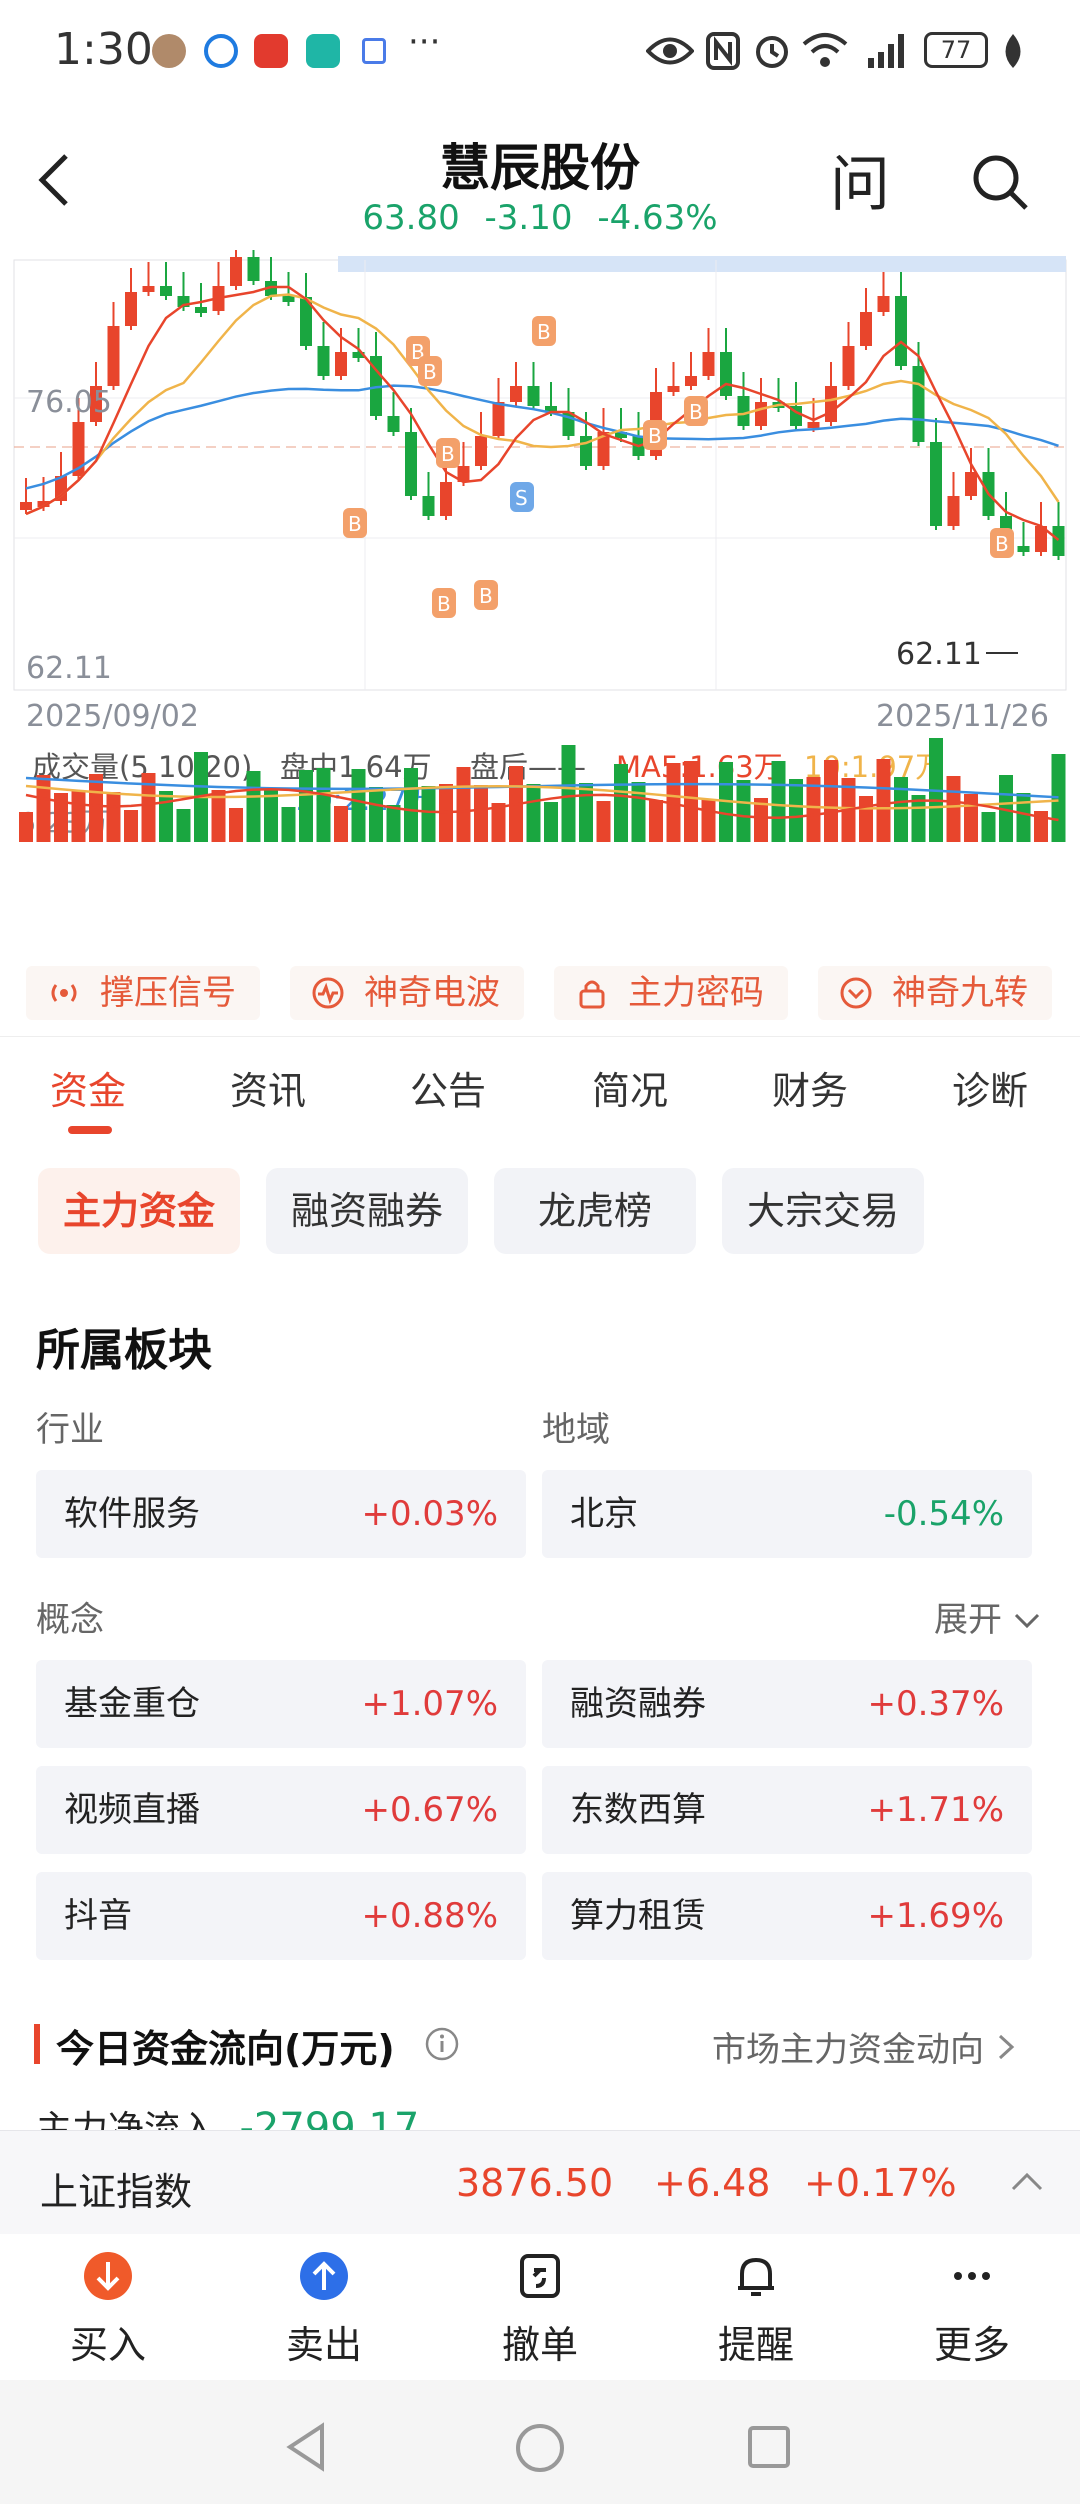  Describe the element at coordinates (107, 2345) in the screenshot. I see `buy-label: 买入` at that location.